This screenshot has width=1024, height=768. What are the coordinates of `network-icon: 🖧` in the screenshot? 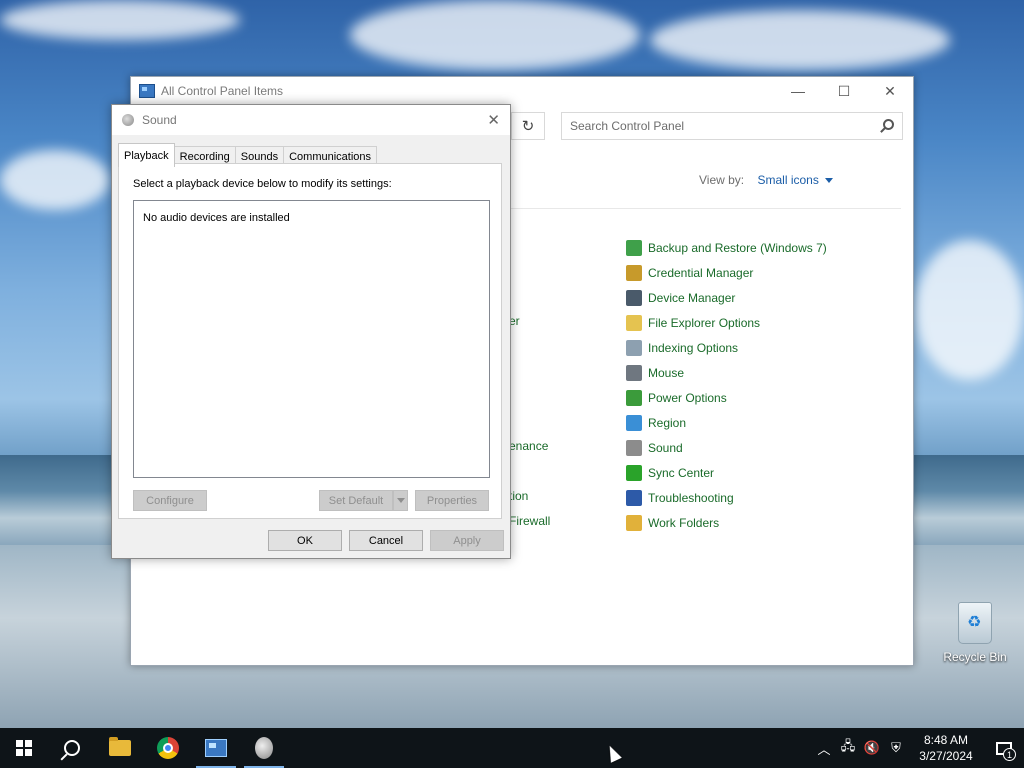 It's located at (848, 748).